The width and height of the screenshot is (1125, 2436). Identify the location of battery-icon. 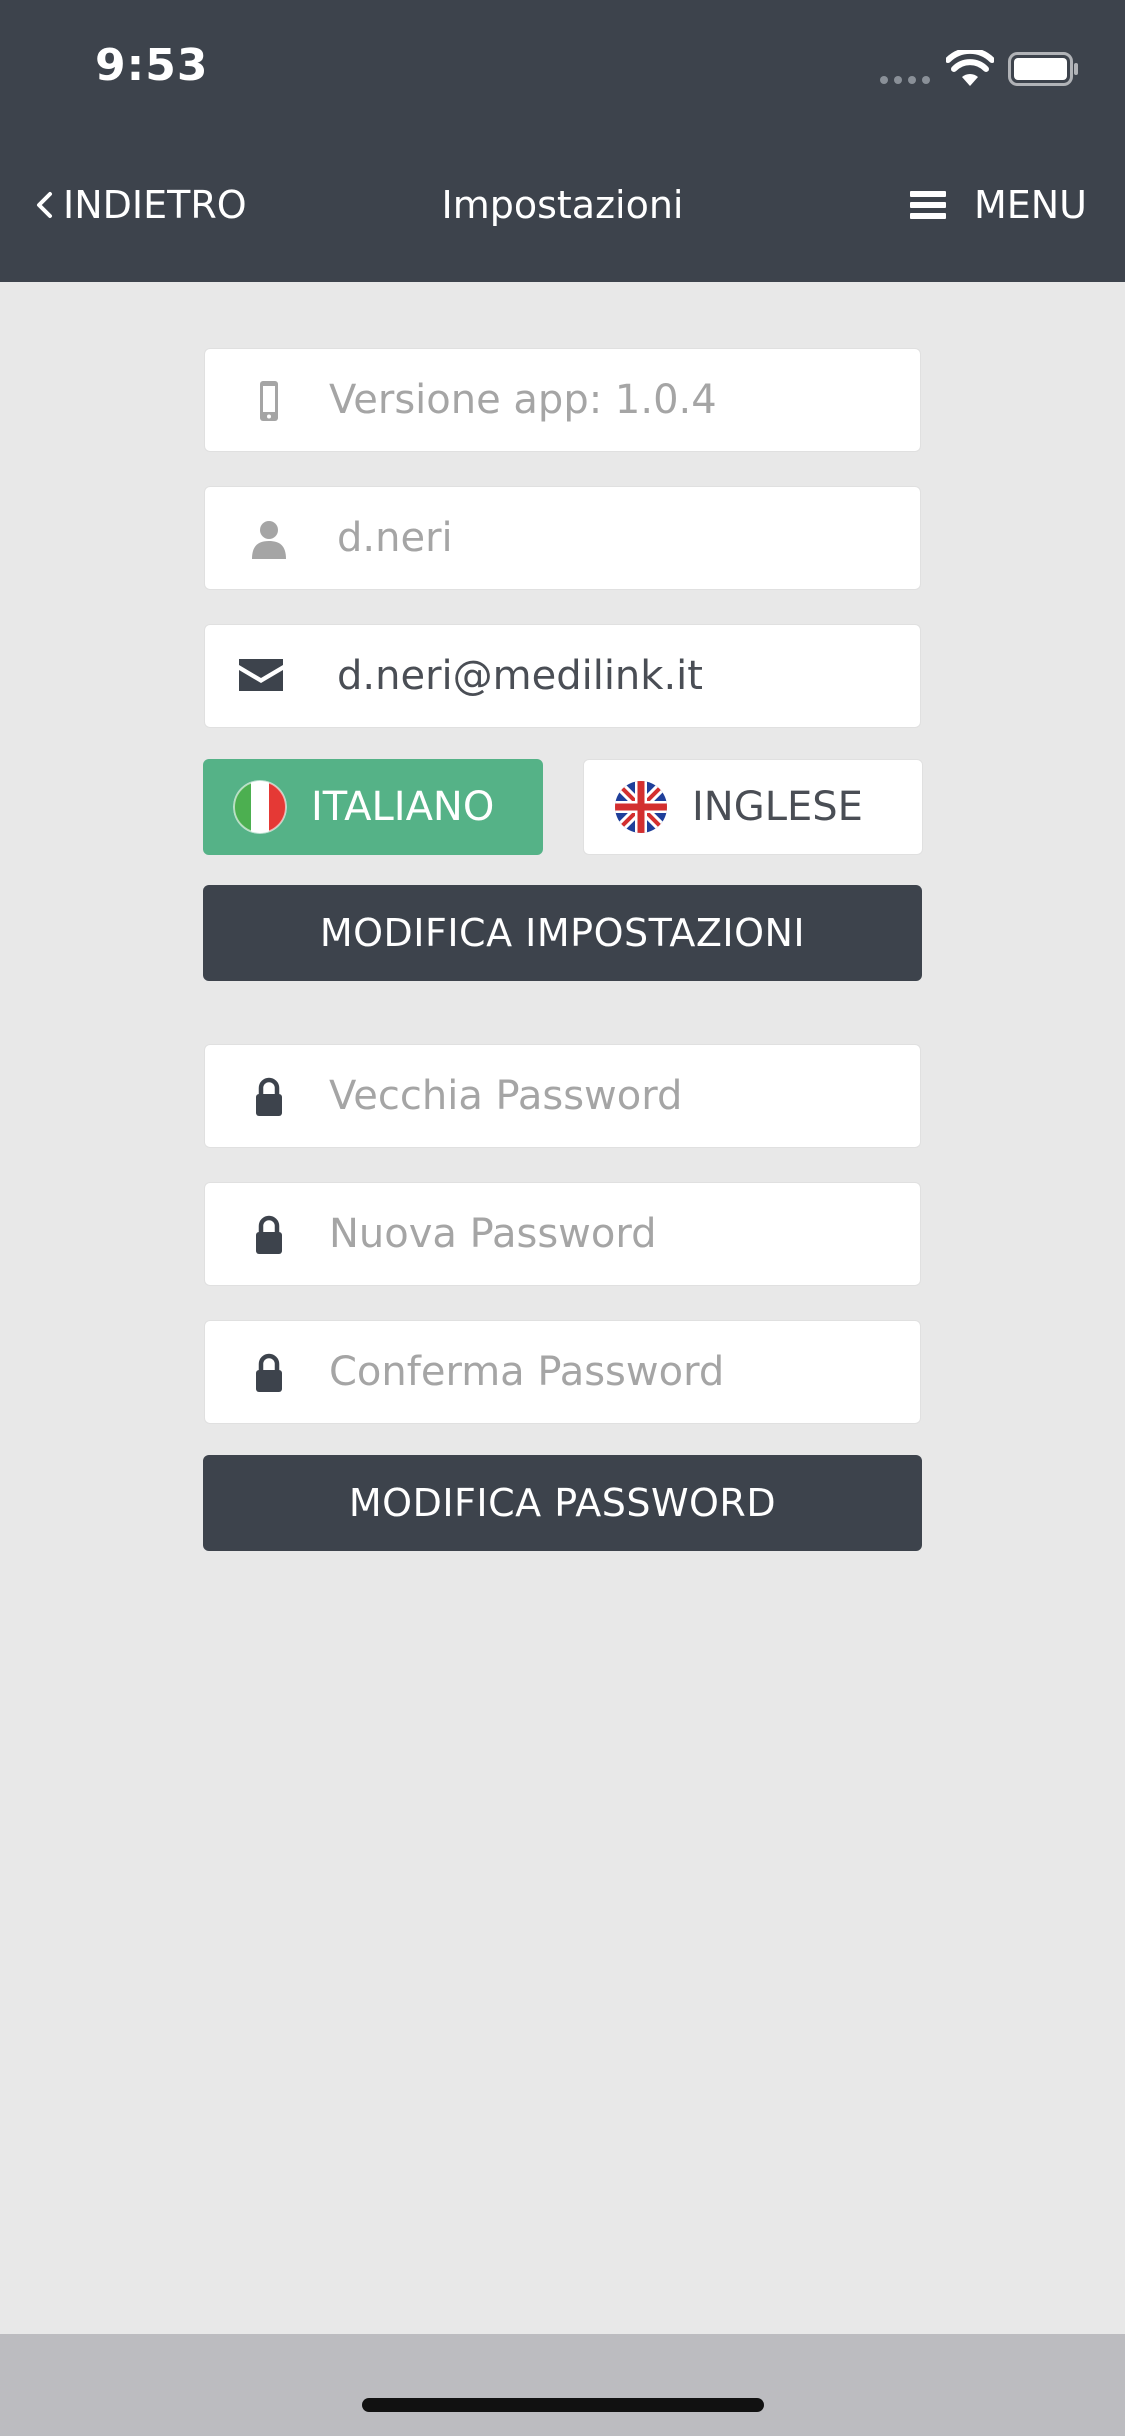
(1043, 69).